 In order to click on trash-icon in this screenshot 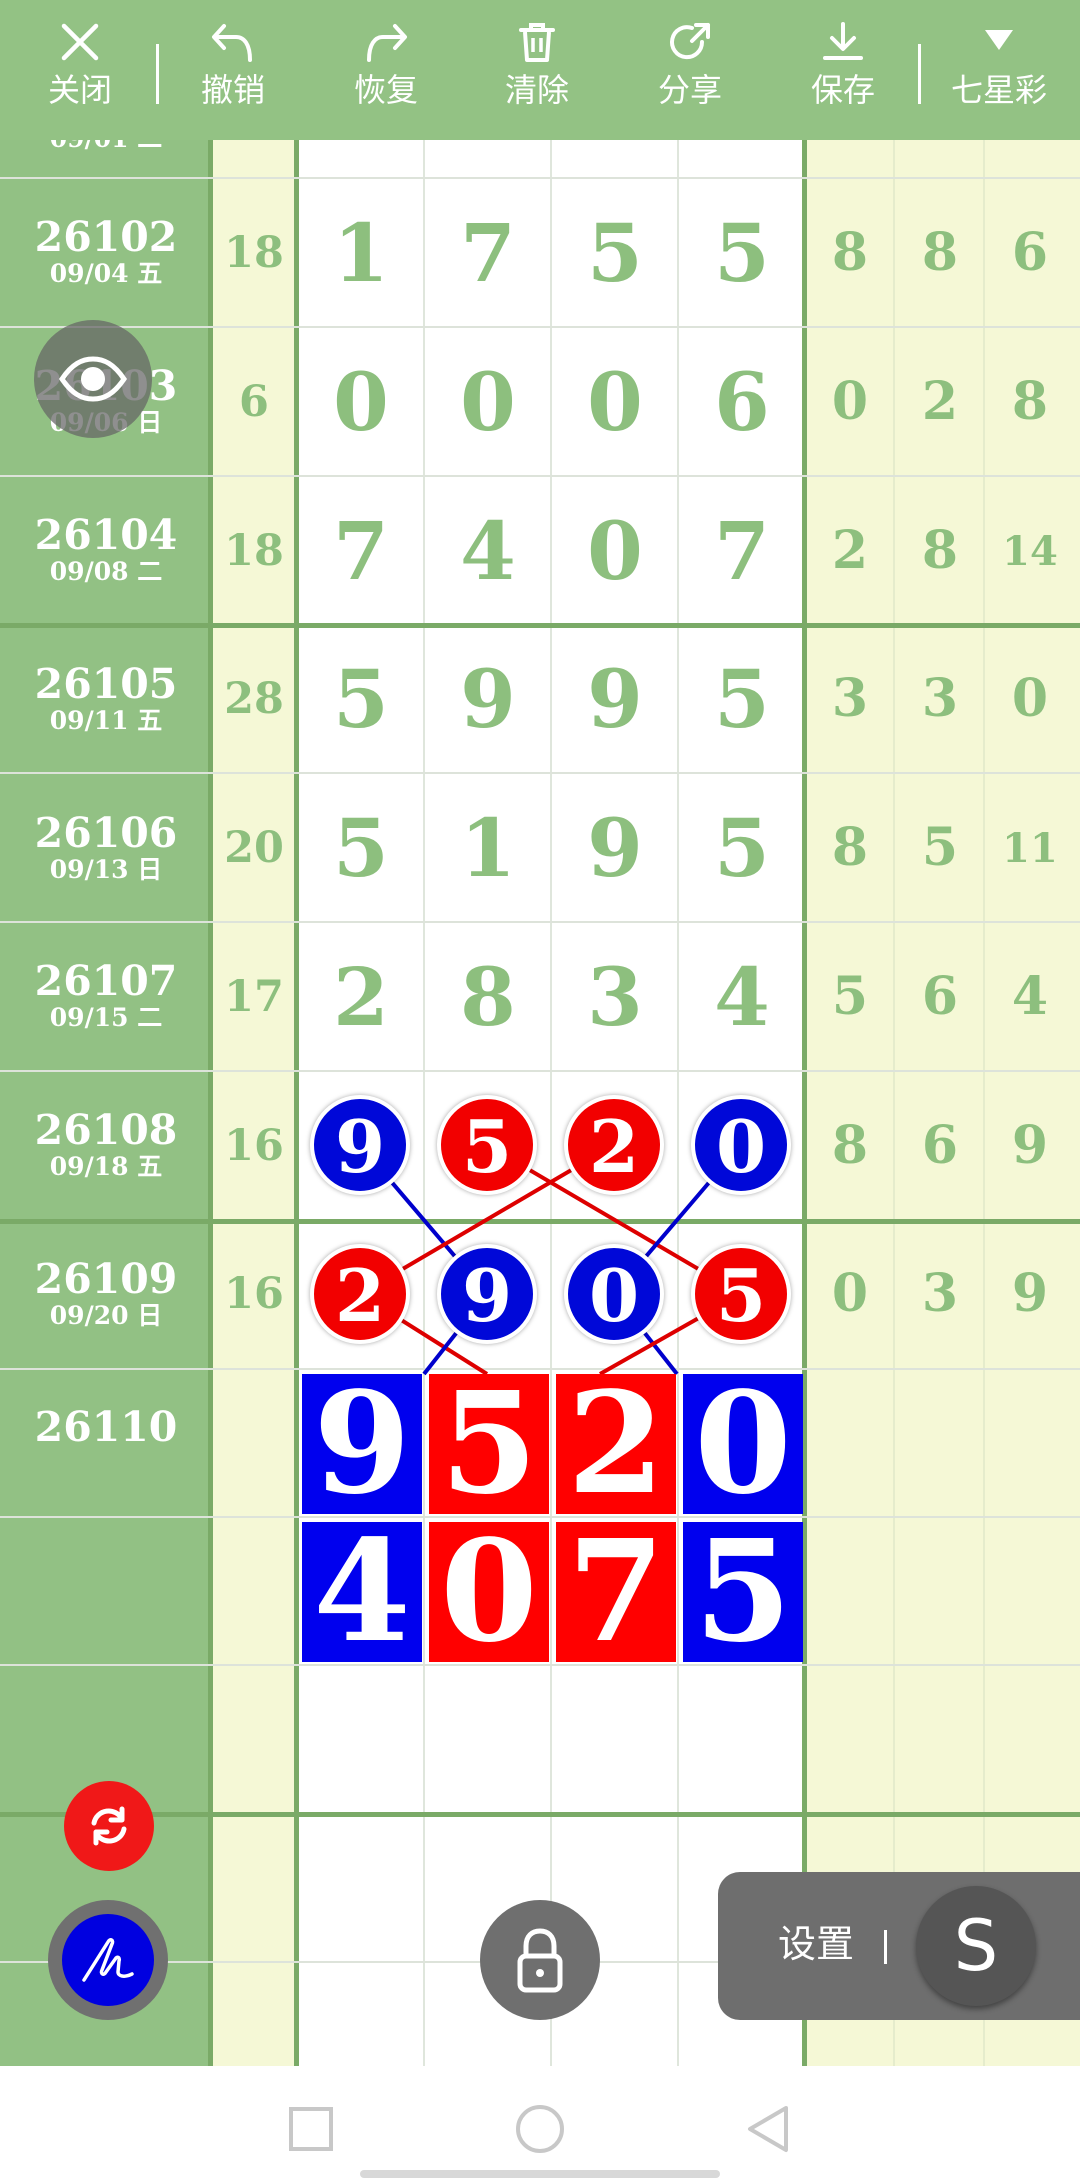, I will do `click(537, 42)`.